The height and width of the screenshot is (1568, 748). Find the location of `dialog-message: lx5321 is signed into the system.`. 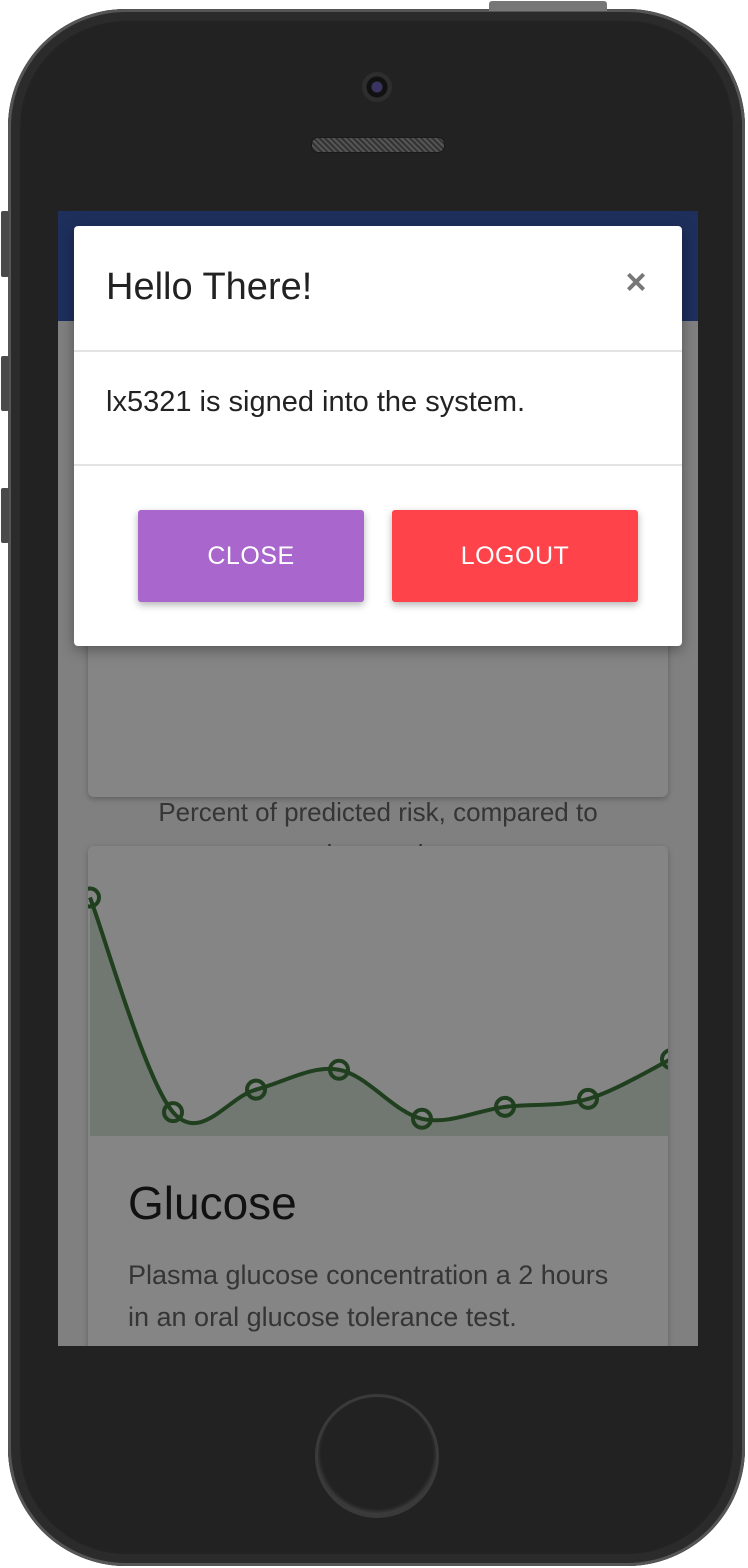

dialog-message: lx5321 is signed into the system. is located at coordinates (316, 402).